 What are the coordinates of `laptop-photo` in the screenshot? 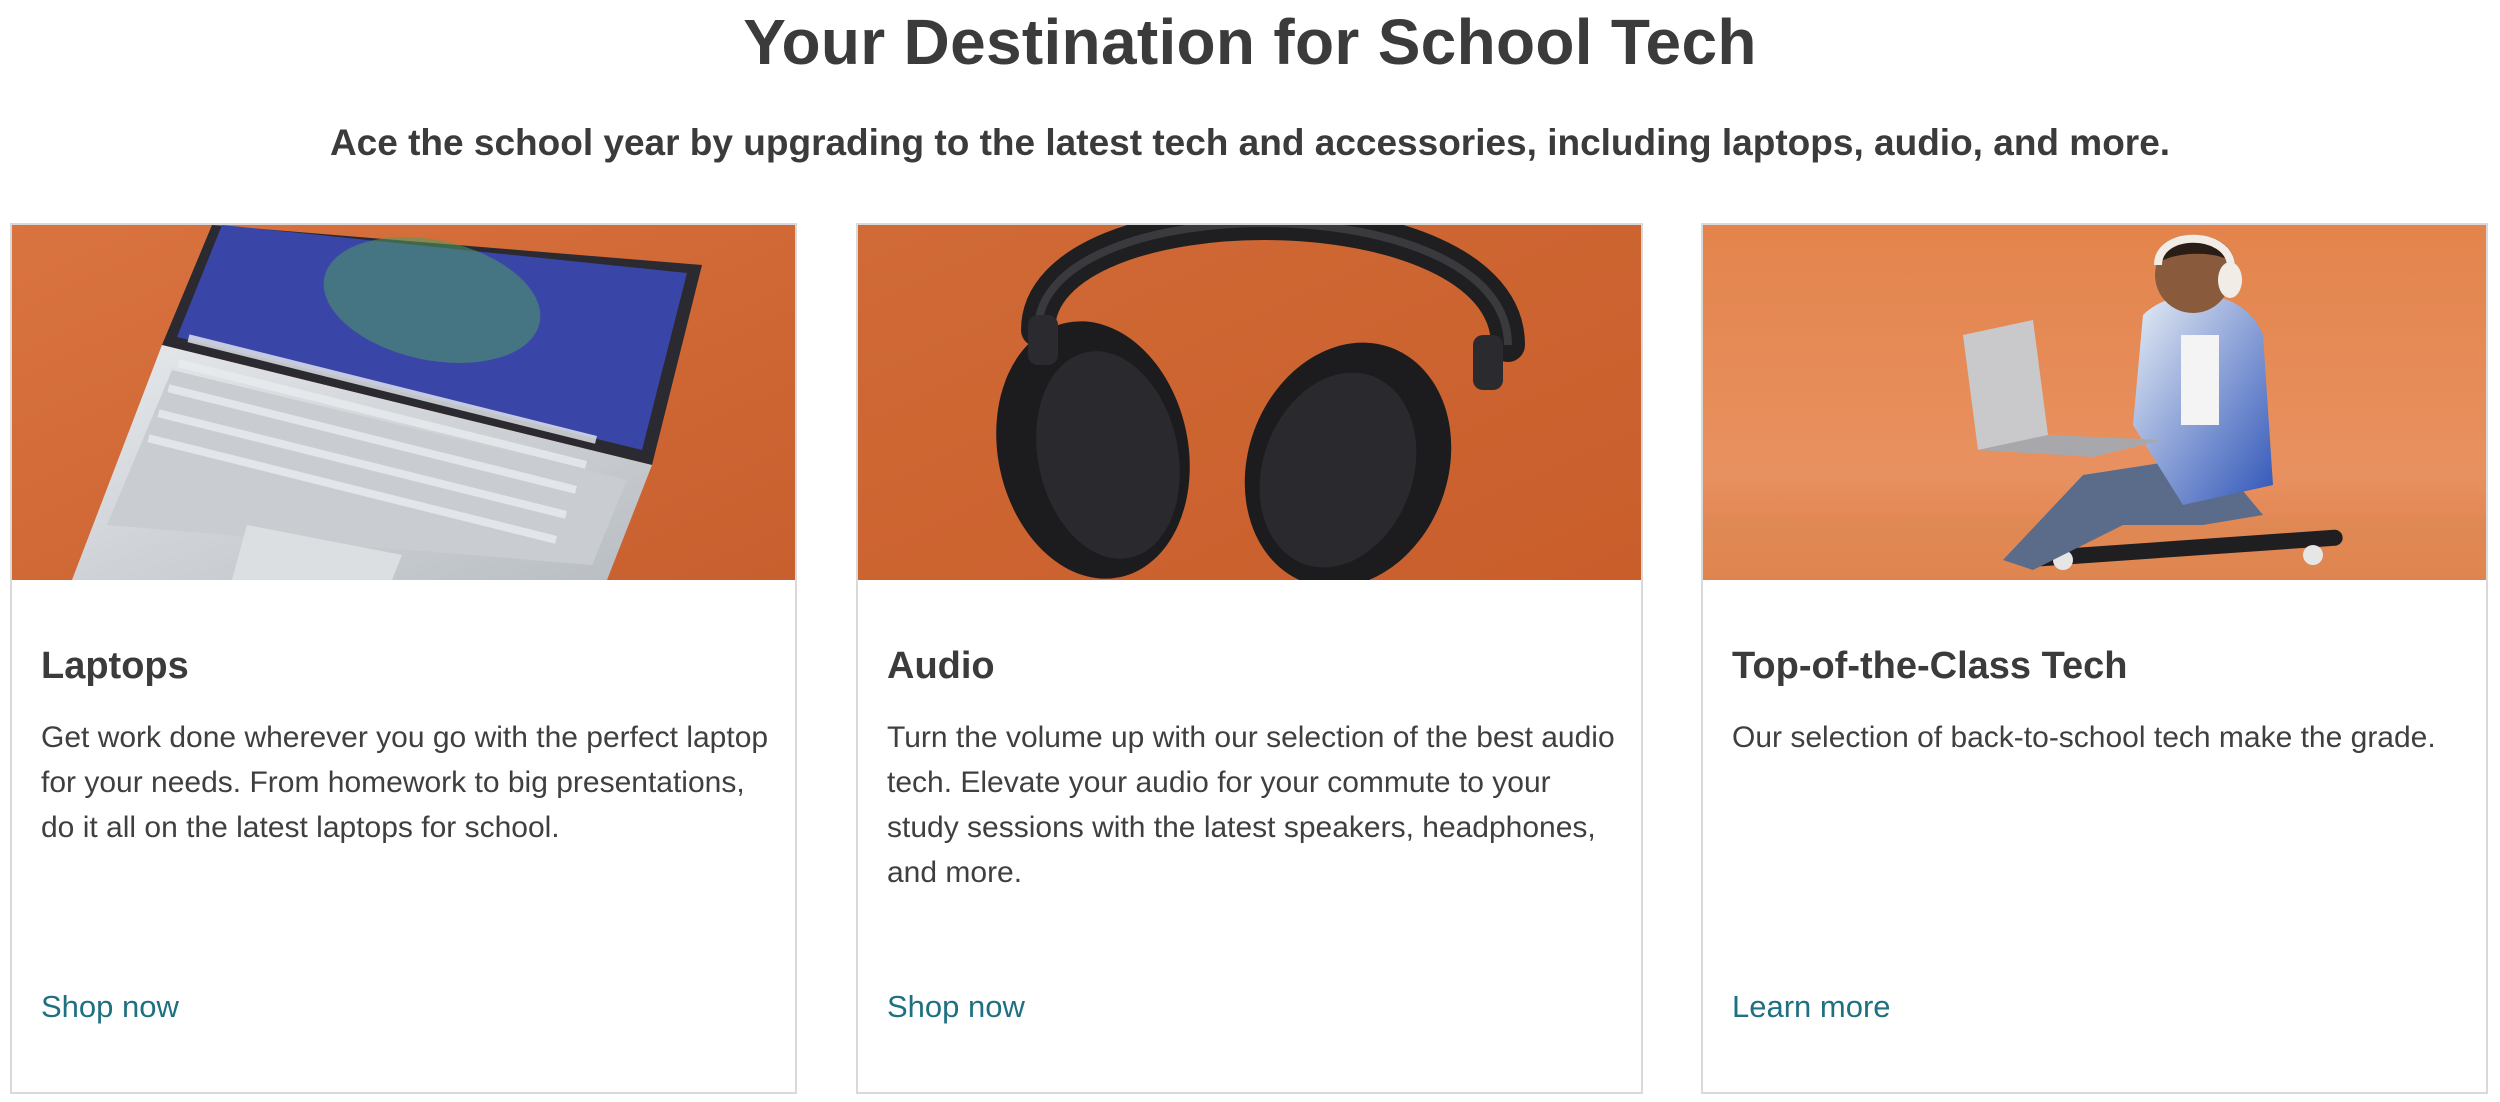 It's located at (403, 402).